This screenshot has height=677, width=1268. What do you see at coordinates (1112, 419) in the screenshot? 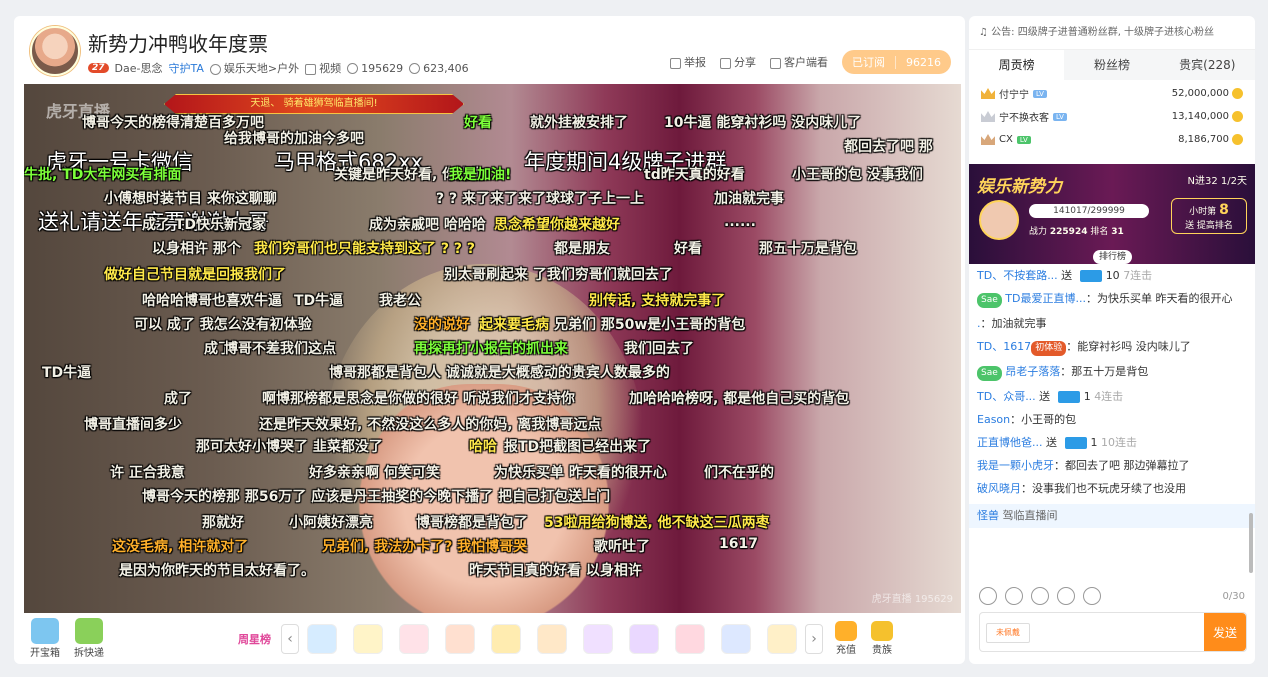
I see `chat-message: Eason：小王哥的包` at bounding box center [1112, 419].